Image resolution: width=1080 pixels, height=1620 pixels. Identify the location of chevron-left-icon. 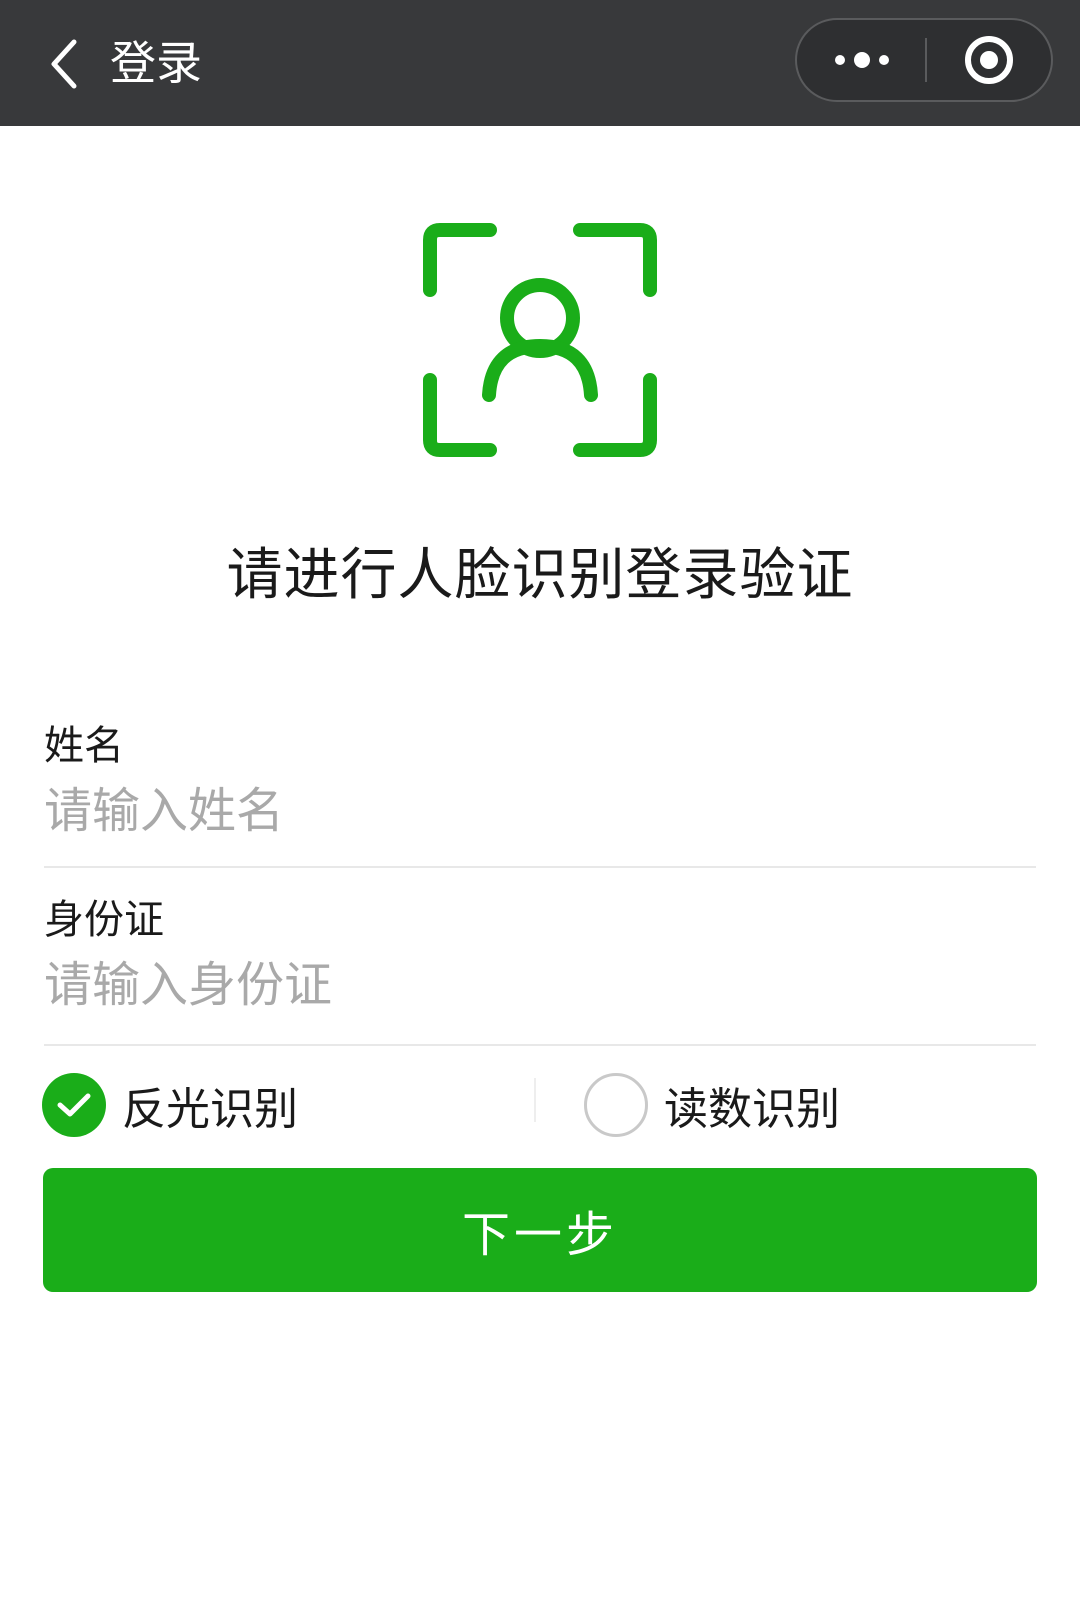
(64, 64).